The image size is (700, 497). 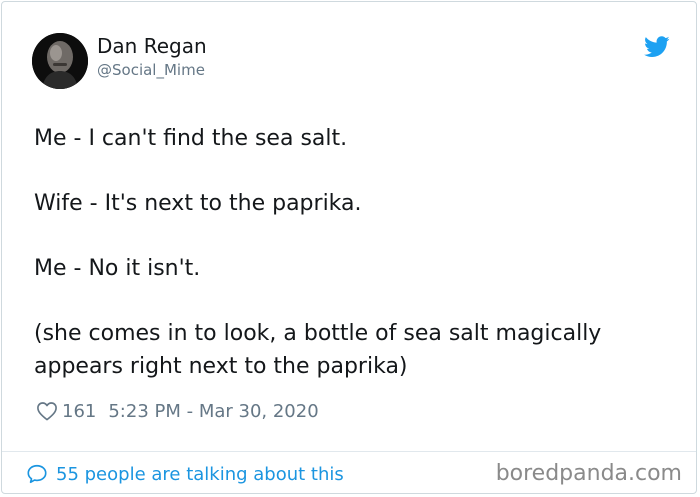 What do you see at coordinates (117, 268) in the screenshot?
I see `tweet-line: Me - No it isn't.` at bounding box center [117, 268].